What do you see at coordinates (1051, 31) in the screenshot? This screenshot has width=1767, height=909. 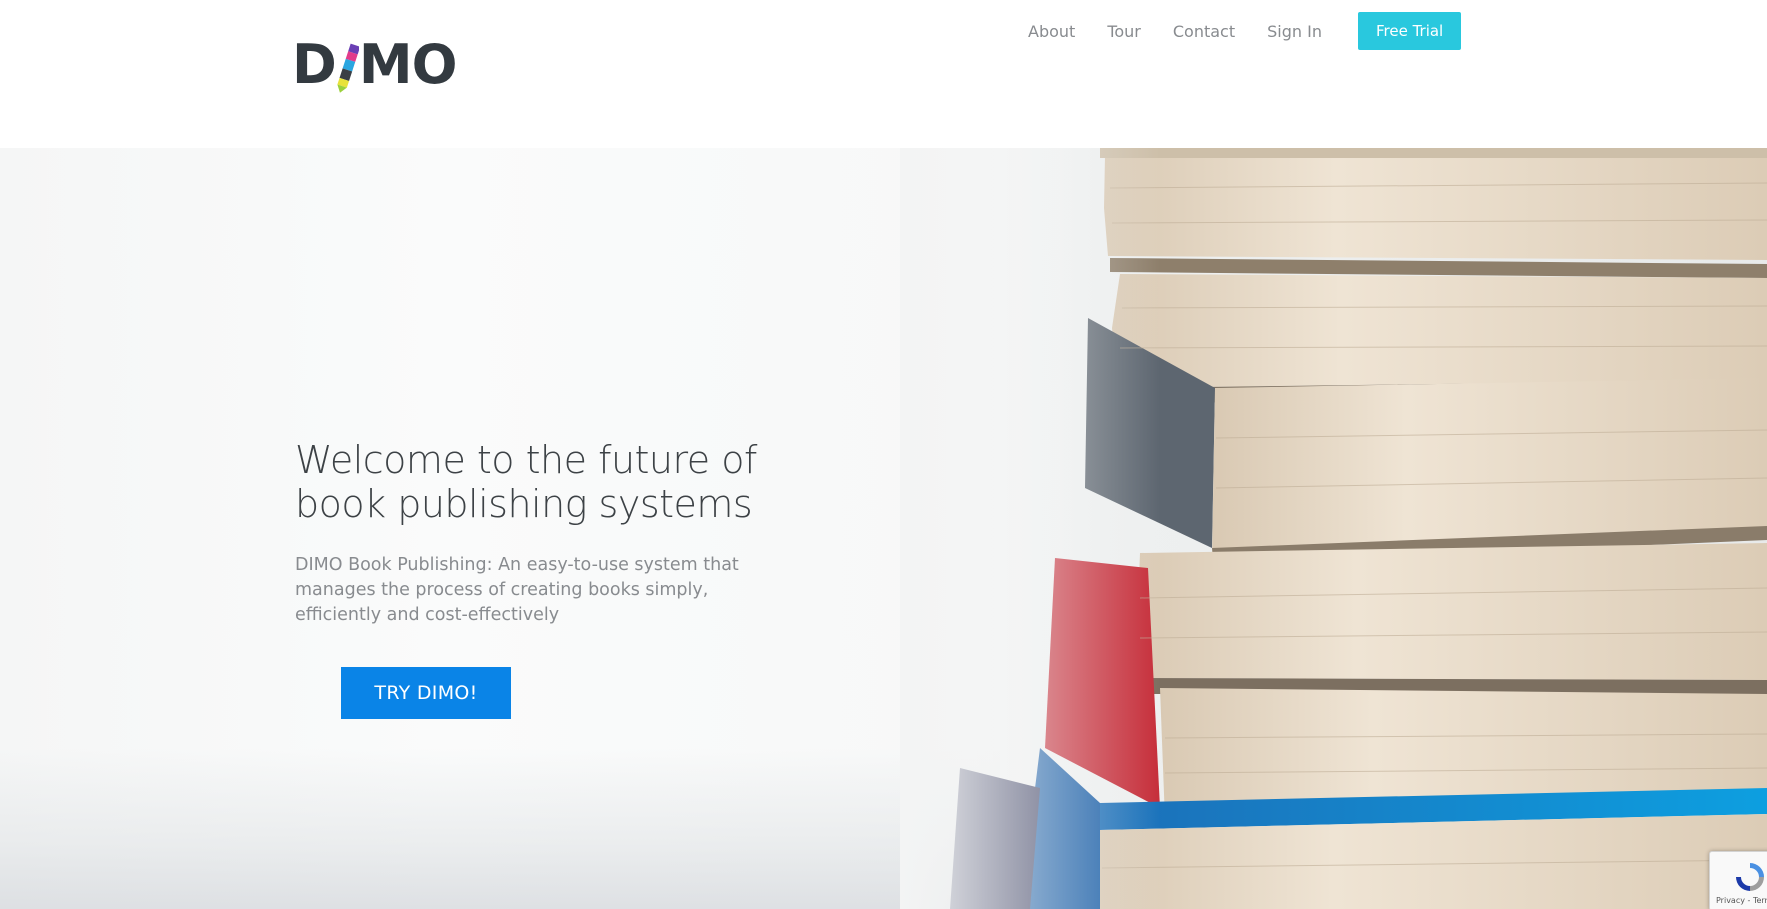 I see `nav-about: About` at bounding box center [1051, 31].